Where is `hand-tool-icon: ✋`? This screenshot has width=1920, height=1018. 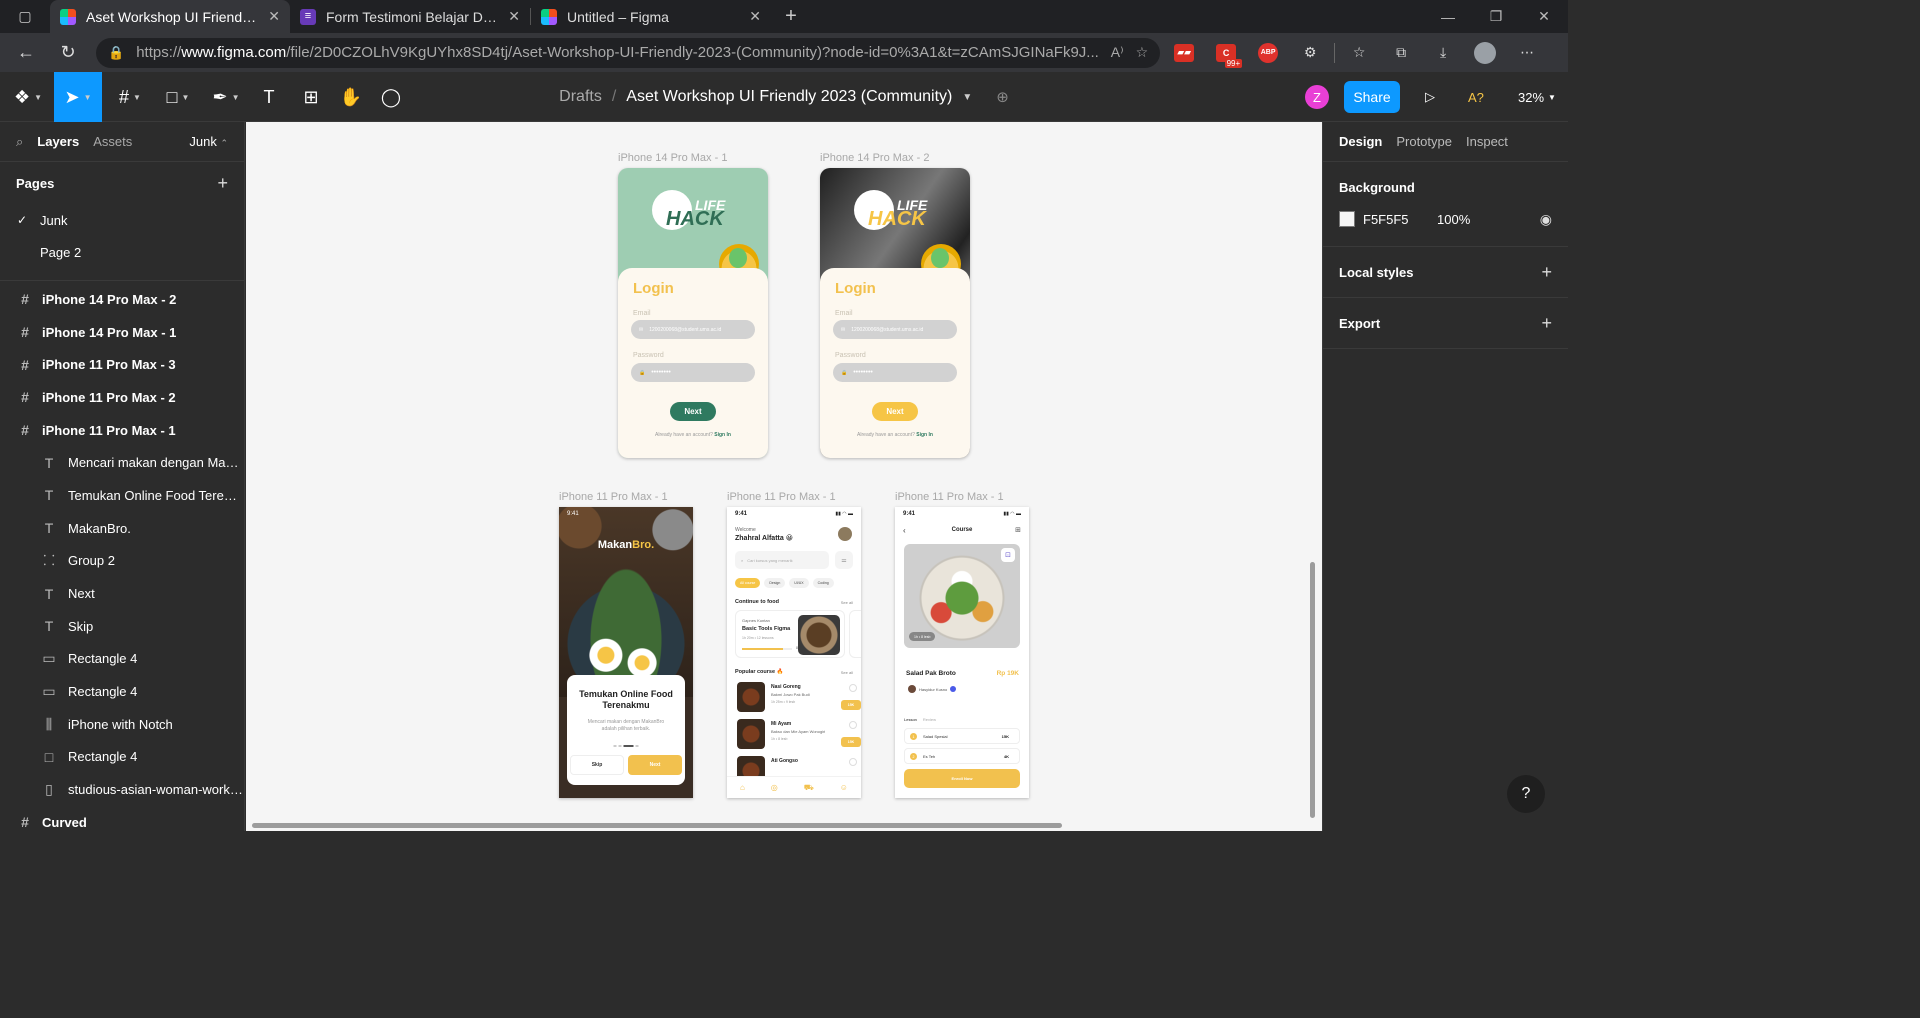
hand-tool-icon: ✋ is located at coordinates (351, 97).